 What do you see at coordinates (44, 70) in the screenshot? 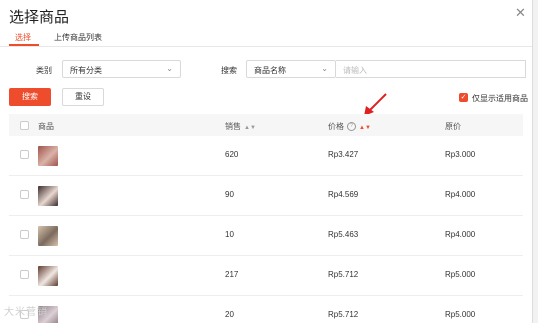
I see `category-label: 类别` at bounding box center [44, 70].